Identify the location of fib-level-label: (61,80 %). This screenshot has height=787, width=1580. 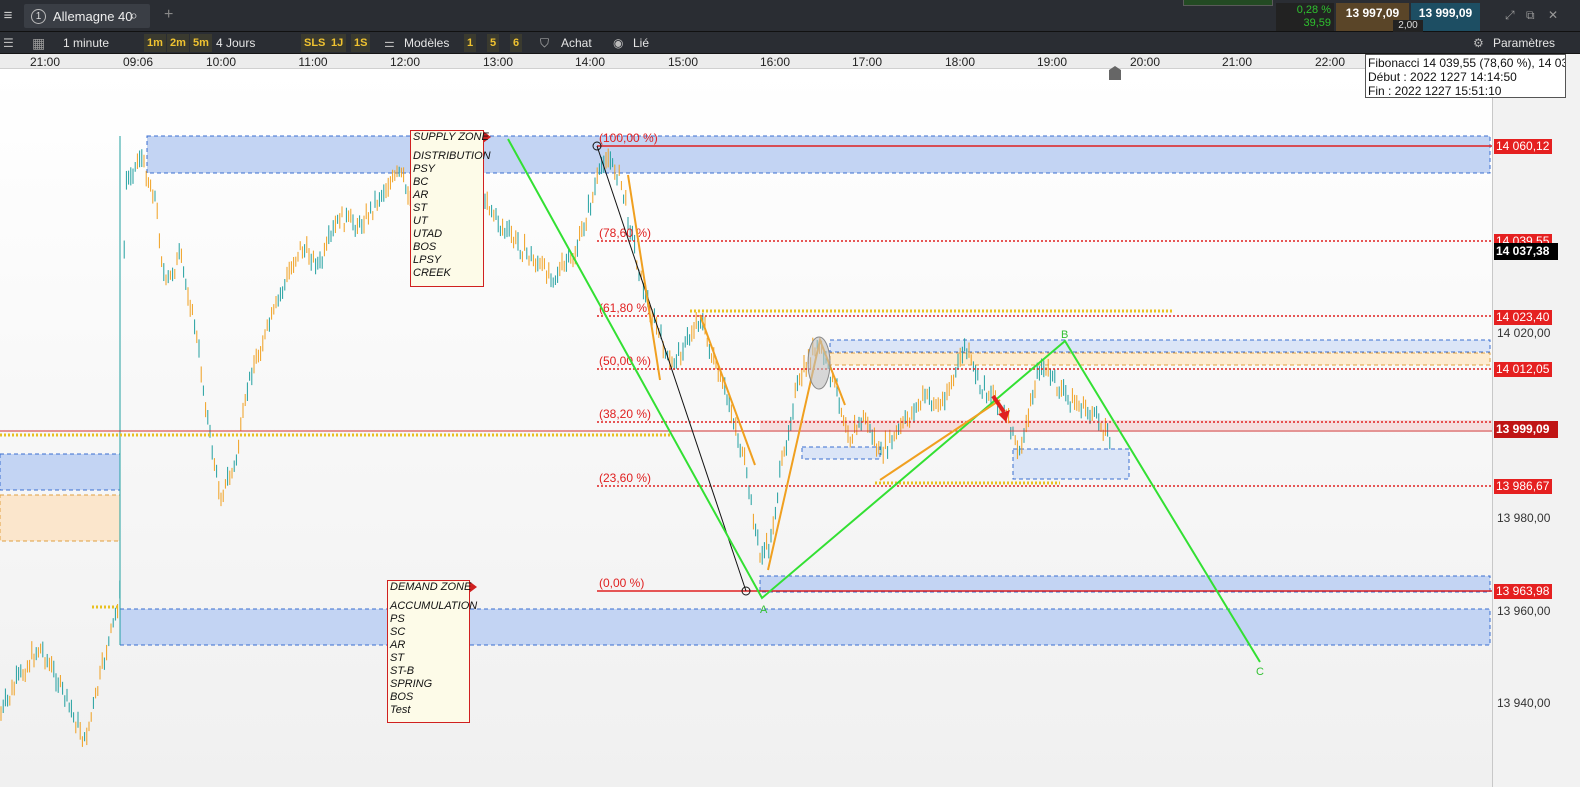
(625, 308).